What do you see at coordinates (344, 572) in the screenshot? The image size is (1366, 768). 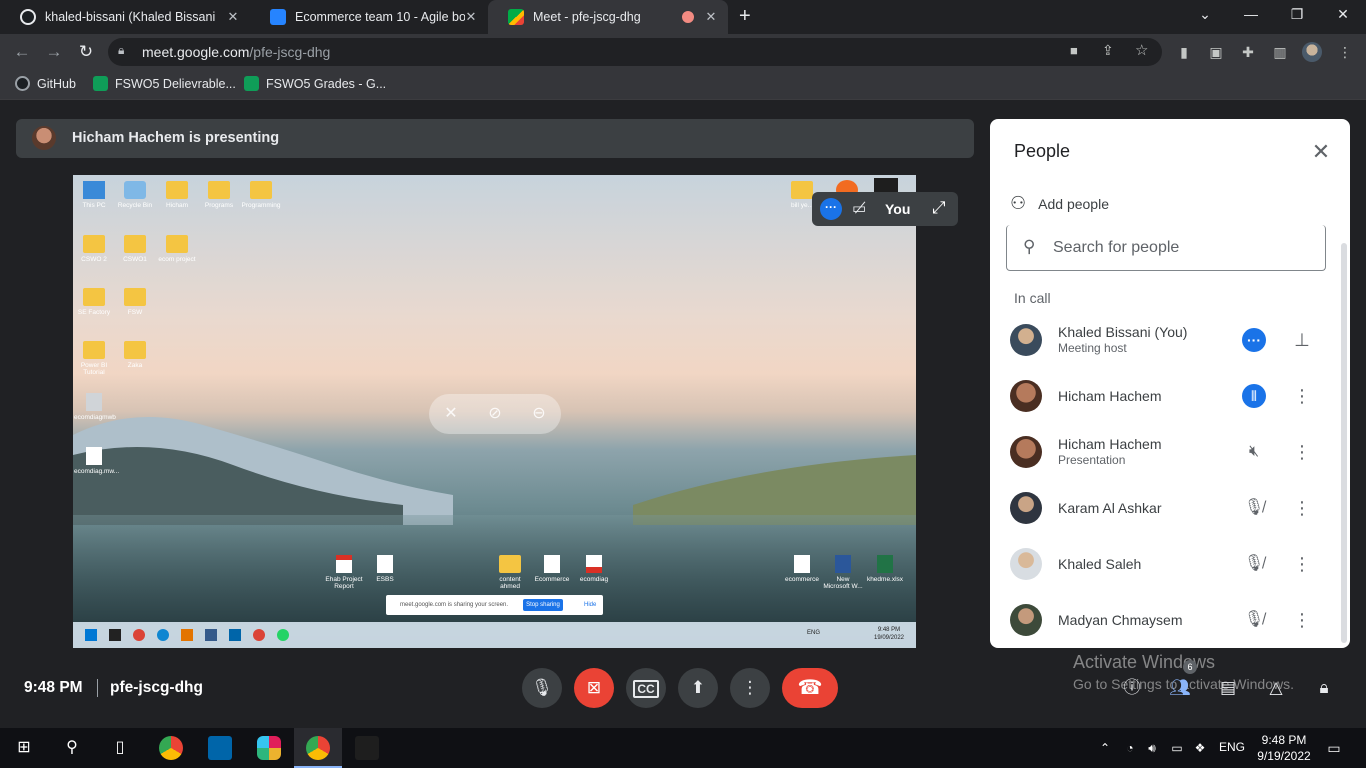 I see `desktop-icon: Ehab Project Report` at bounding box center [344, 572].